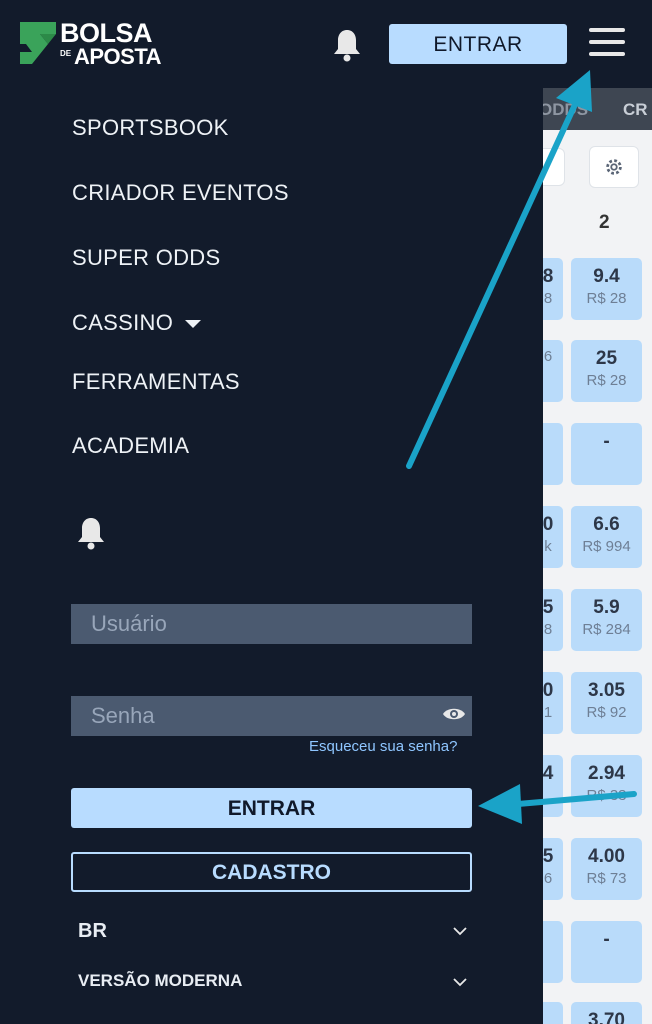  I want to click on bolsa-de-aposta-logo: BOLSA DE APOSTA, so click(90, 43).